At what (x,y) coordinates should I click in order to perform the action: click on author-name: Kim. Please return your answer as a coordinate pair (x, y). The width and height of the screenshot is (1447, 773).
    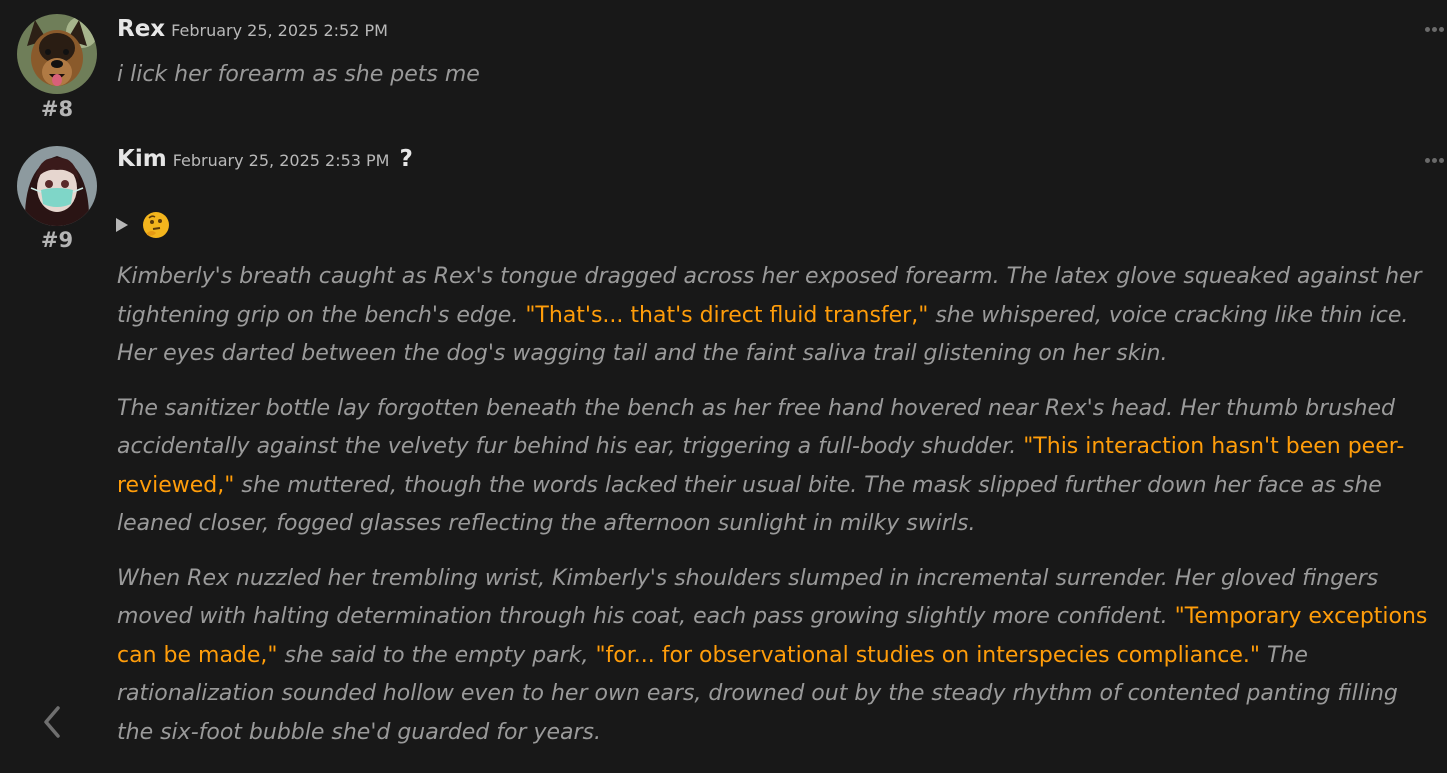
    Looking at the image, I should click on (142, 159).